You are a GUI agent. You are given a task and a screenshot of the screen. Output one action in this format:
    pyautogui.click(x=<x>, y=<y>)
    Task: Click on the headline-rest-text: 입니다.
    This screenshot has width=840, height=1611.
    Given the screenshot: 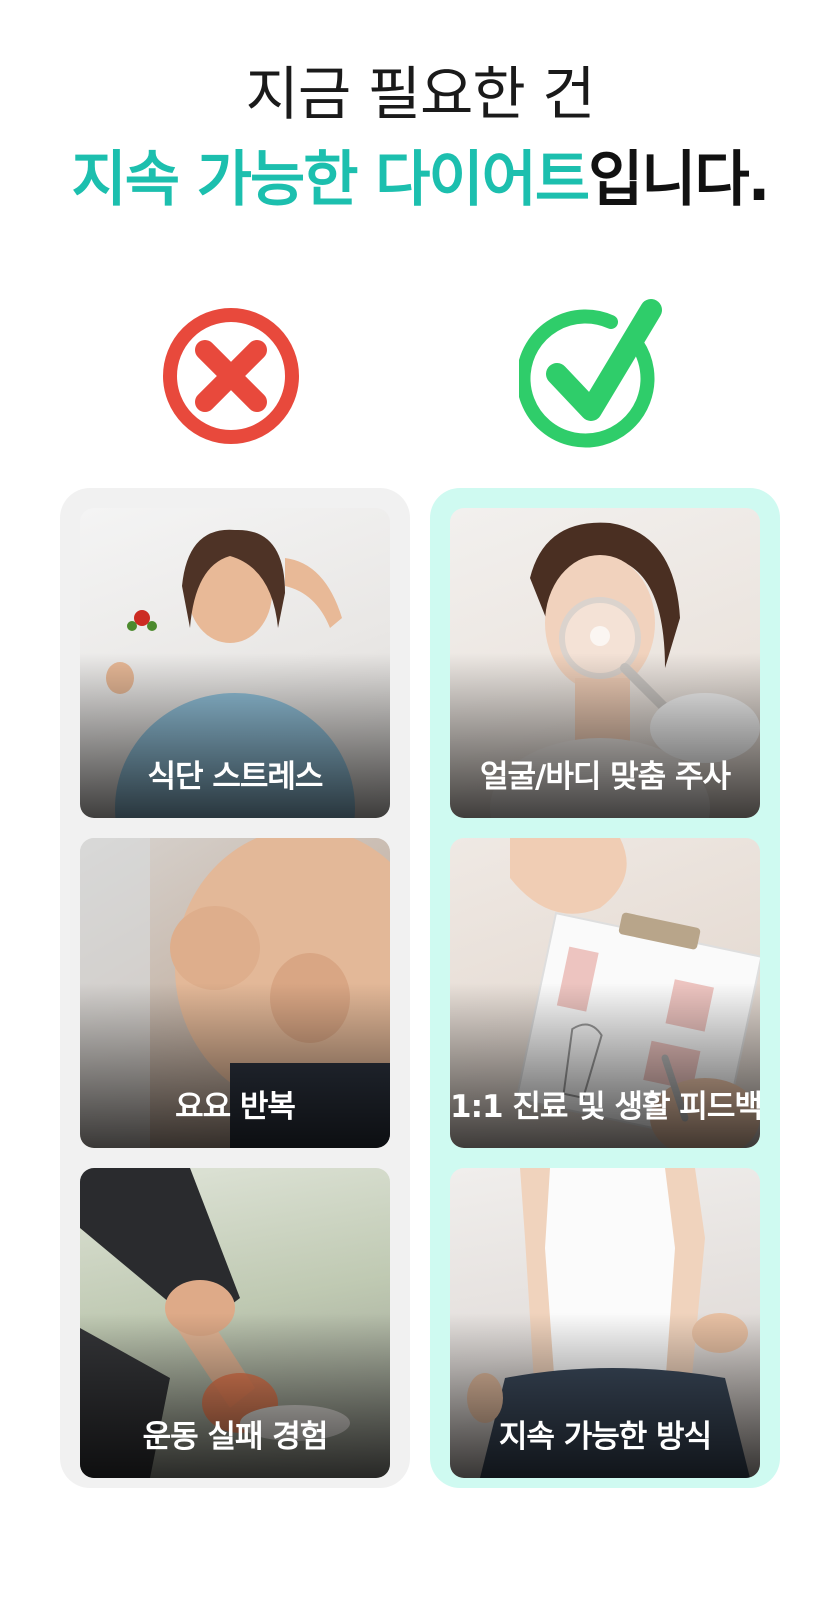 What is the action you would take?
    pyautogui.click(x=679, y=180)
    